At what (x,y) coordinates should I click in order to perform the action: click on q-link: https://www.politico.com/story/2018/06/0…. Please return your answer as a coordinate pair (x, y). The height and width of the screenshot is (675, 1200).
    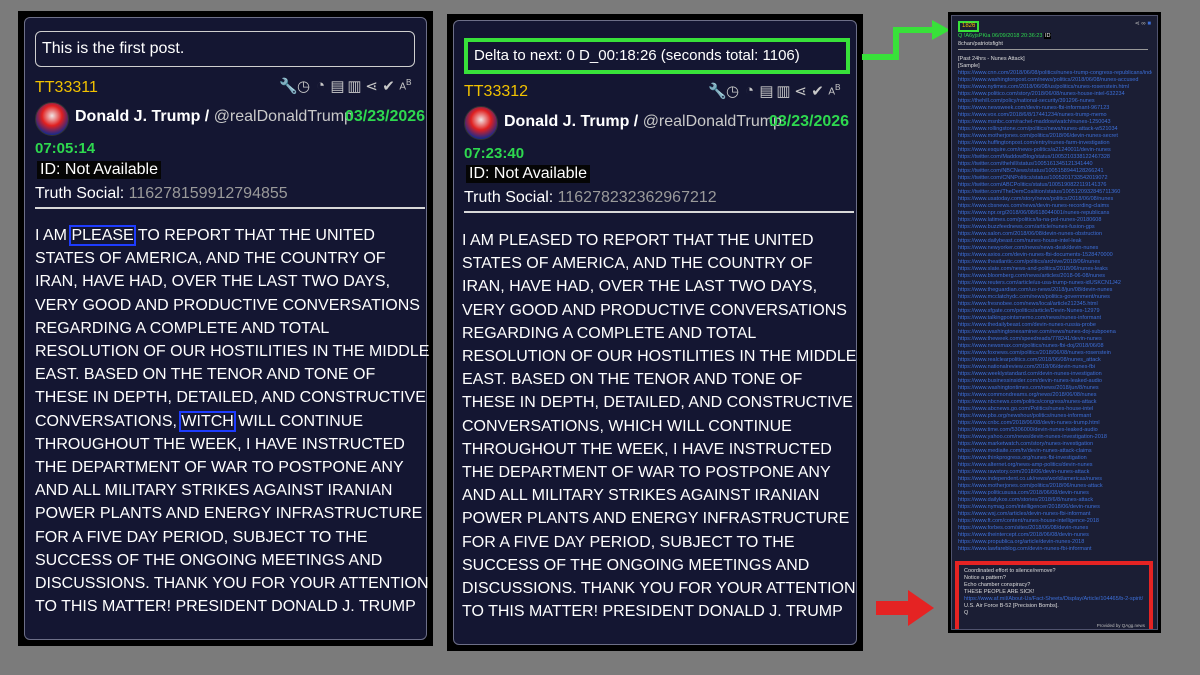
    Looking at the image, I should click on (1055, 94).